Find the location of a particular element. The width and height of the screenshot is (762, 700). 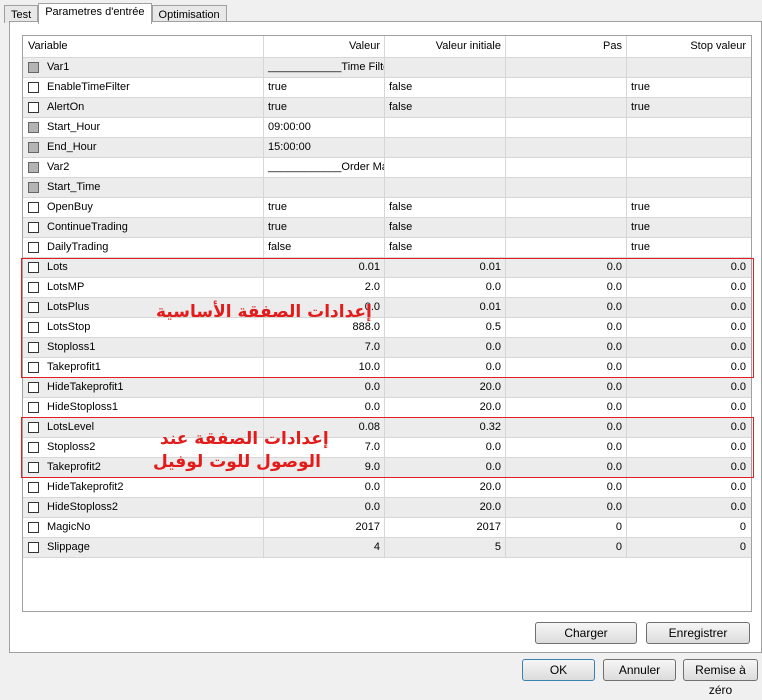

value-cell: ____________Time Filter is located at coordinates (324, 67).